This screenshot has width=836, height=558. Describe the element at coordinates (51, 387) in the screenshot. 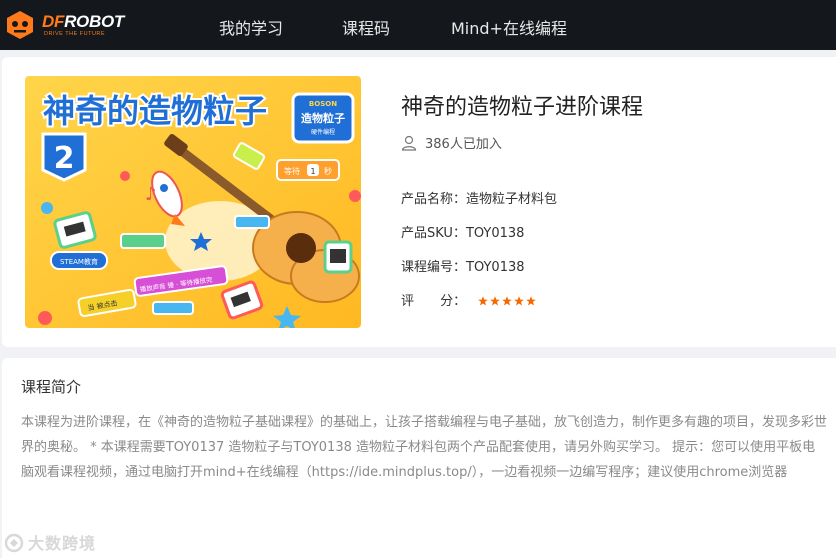

I see `intro-title: 课程简介` at that location.